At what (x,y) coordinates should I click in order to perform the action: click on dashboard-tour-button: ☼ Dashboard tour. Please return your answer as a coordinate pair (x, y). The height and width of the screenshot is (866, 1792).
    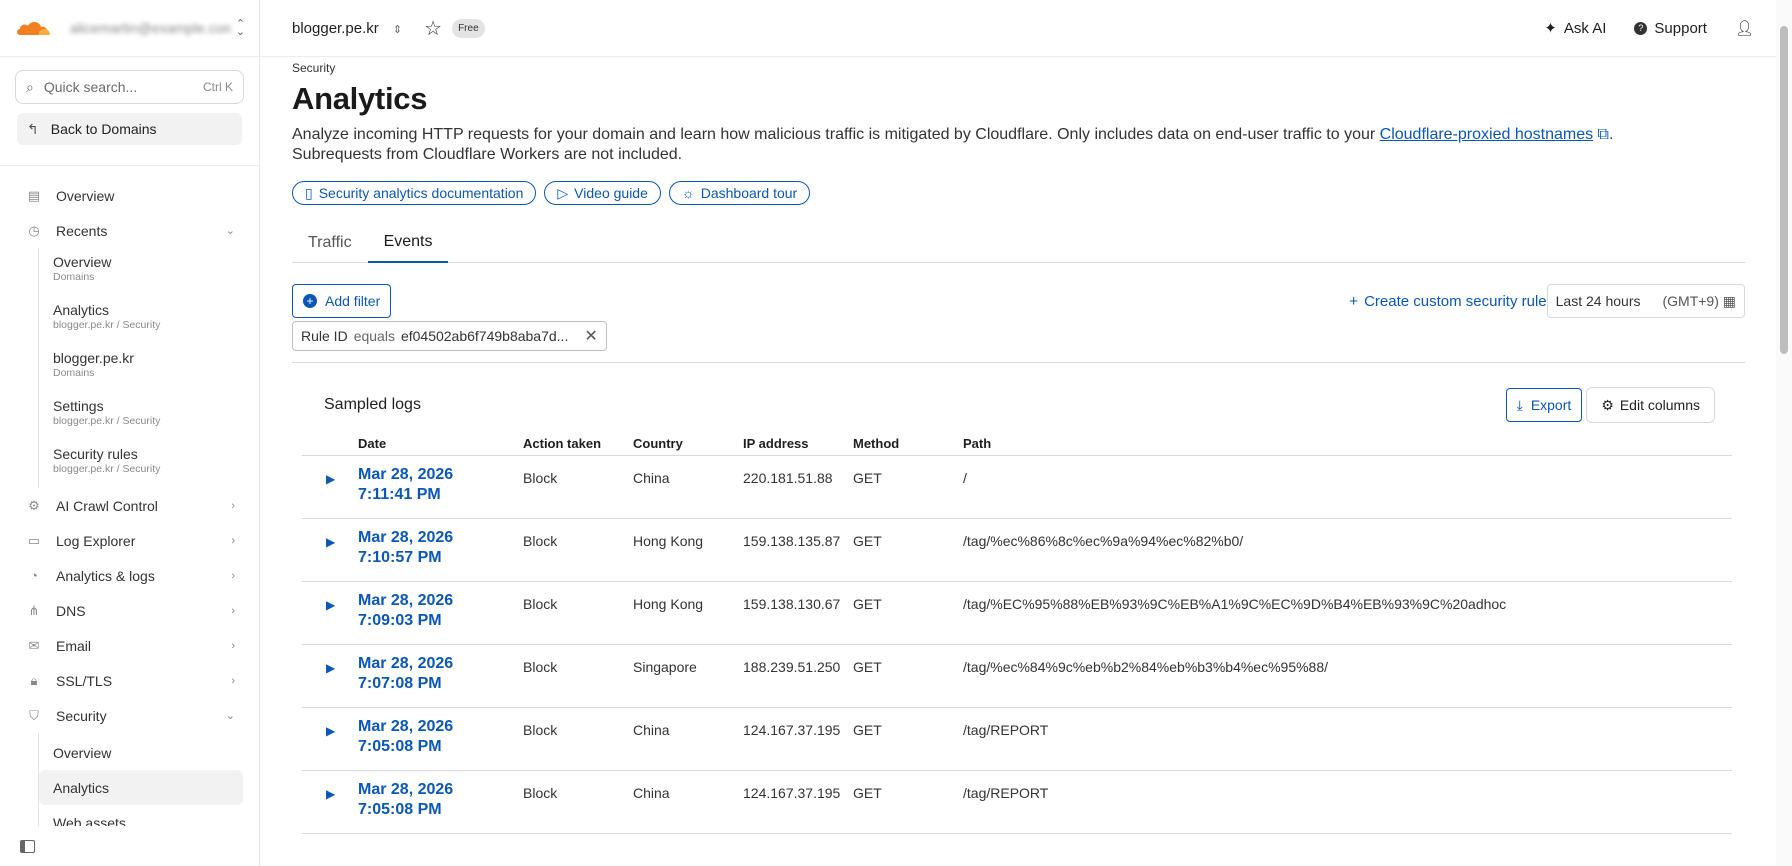
    Looking at the image, I should click on (739, 193).